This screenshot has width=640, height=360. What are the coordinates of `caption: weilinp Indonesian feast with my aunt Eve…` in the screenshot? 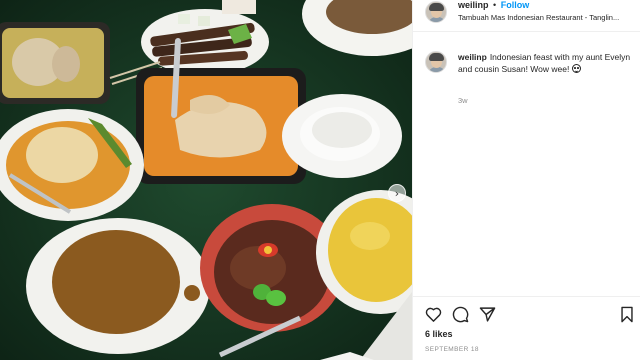 It's located at (545, 63).